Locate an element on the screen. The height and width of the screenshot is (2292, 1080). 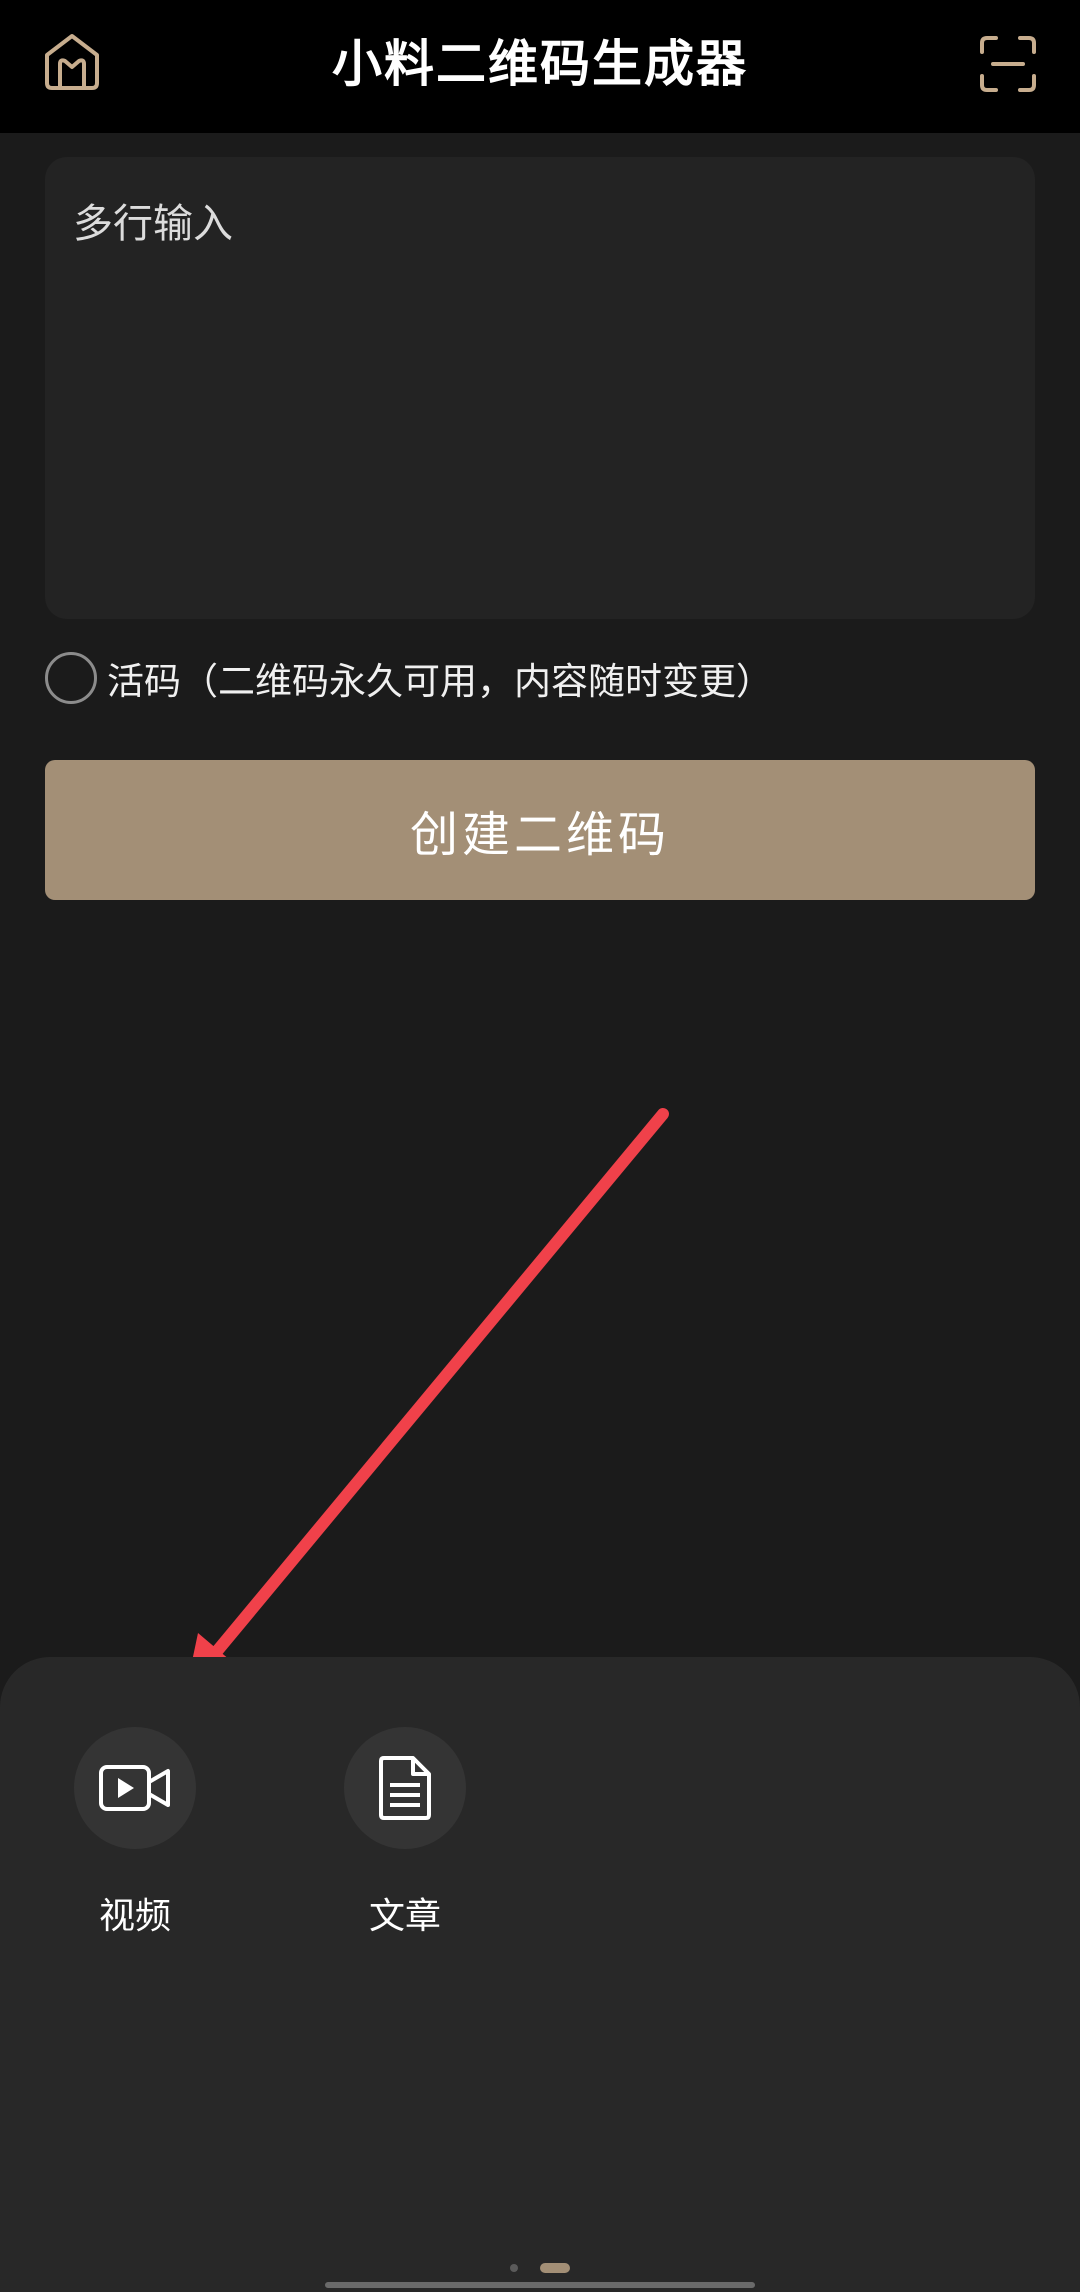
scan-icon is located at coordinates (1008, 64).